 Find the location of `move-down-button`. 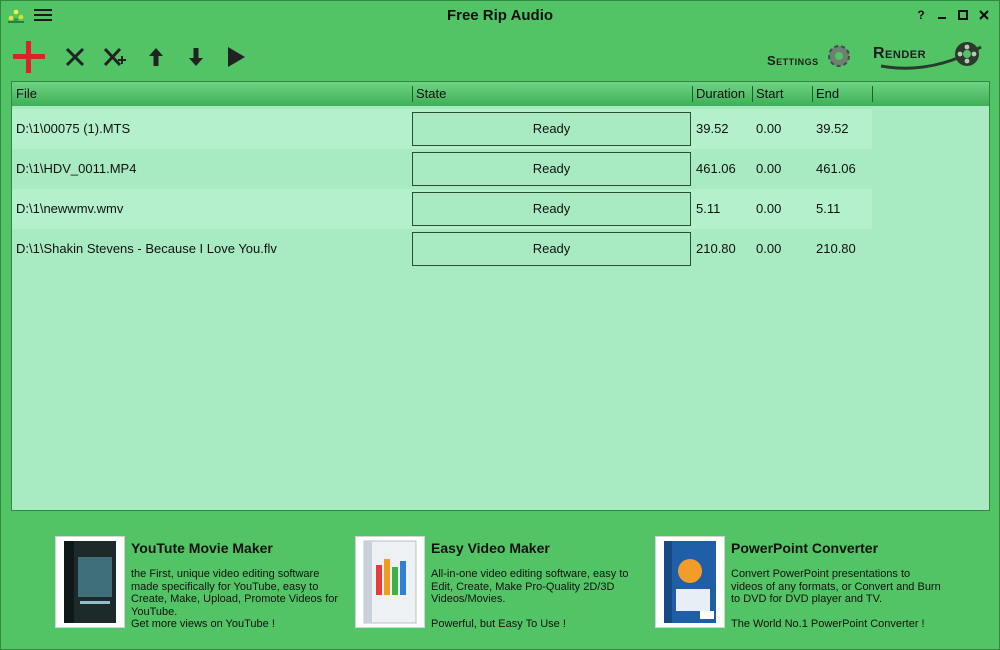

move-down-button is located at coordinates (196, 57).